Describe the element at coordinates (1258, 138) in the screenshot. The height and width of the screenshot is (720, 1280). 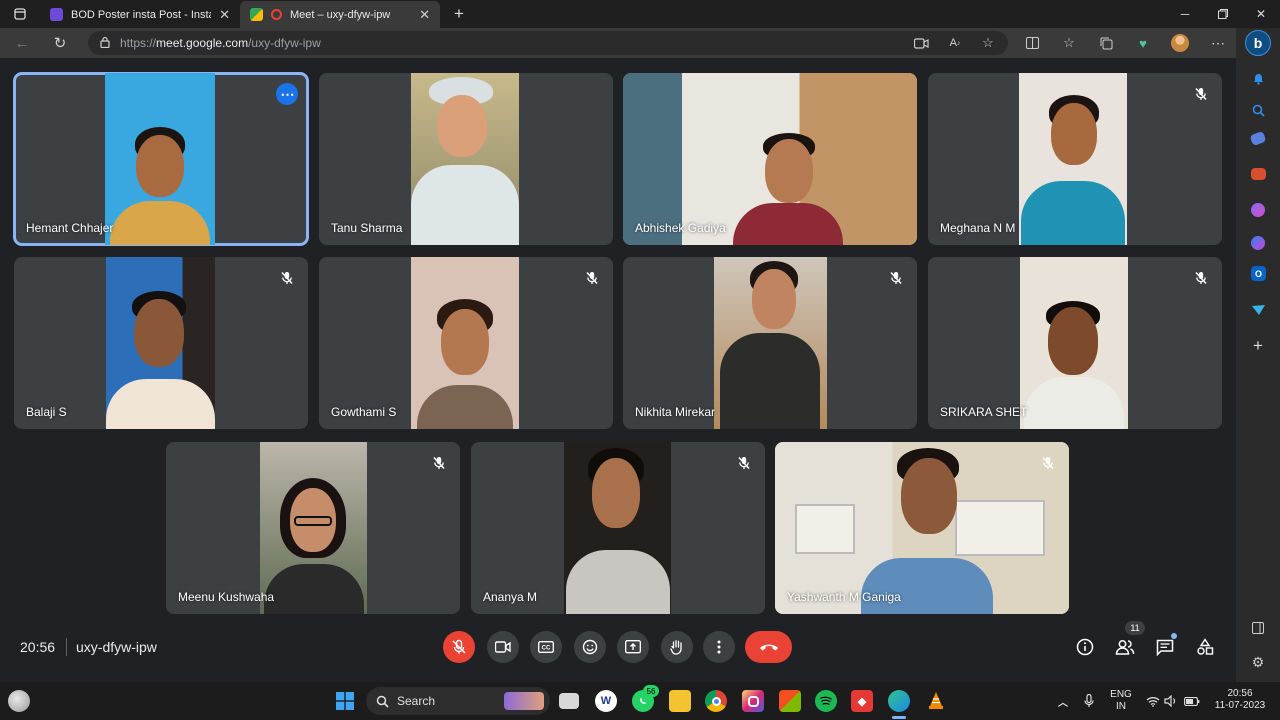
I see `shopping-tag-icon` at that location.